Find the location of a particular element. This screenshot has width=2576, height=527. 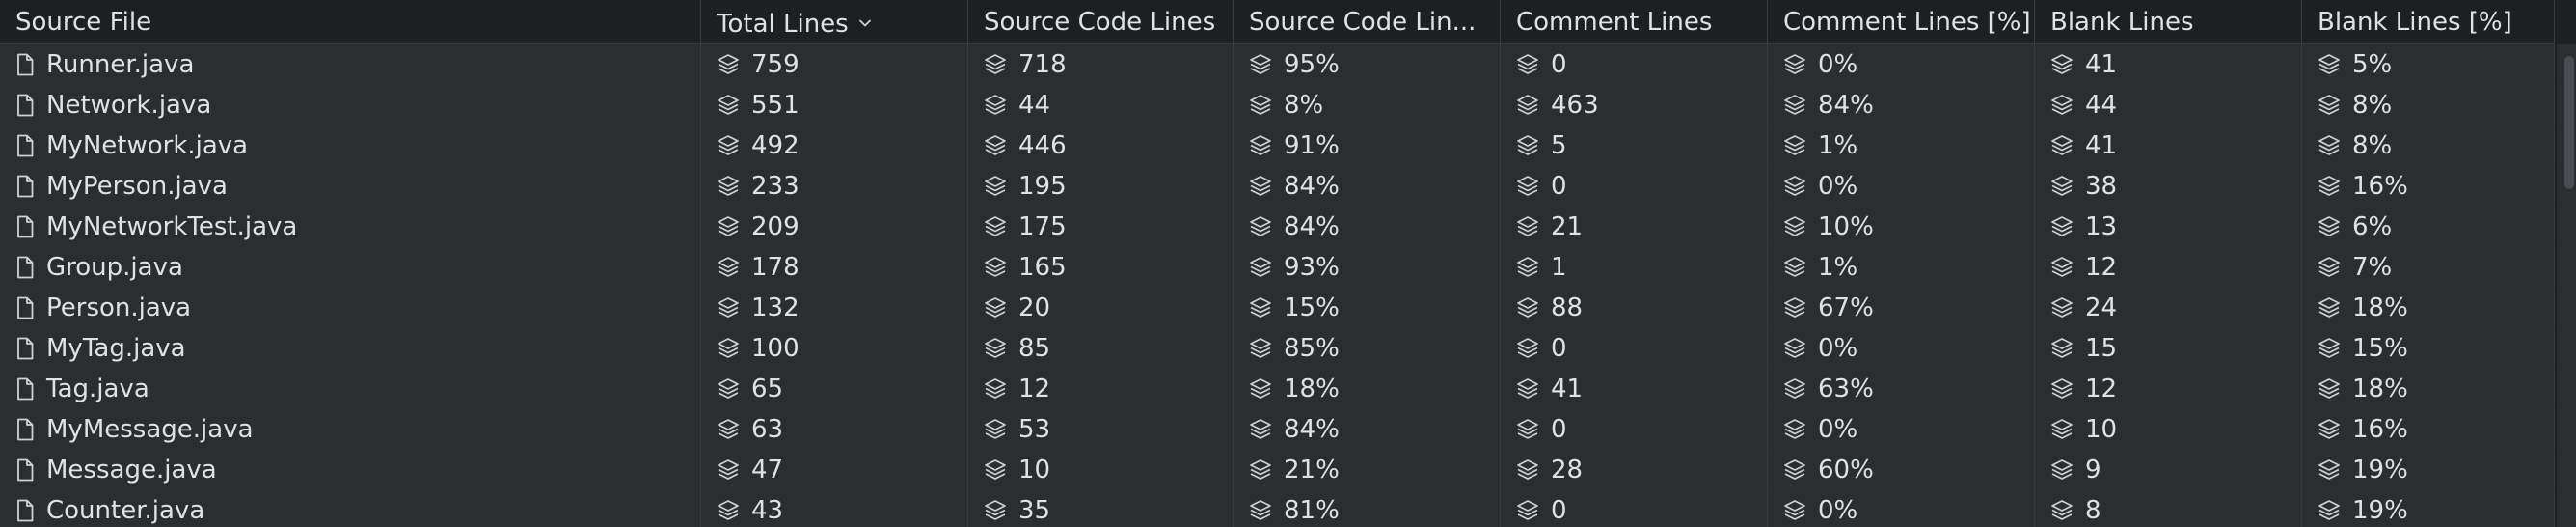

table-cell-comm: 5 is located at coordinates (1634, 145).